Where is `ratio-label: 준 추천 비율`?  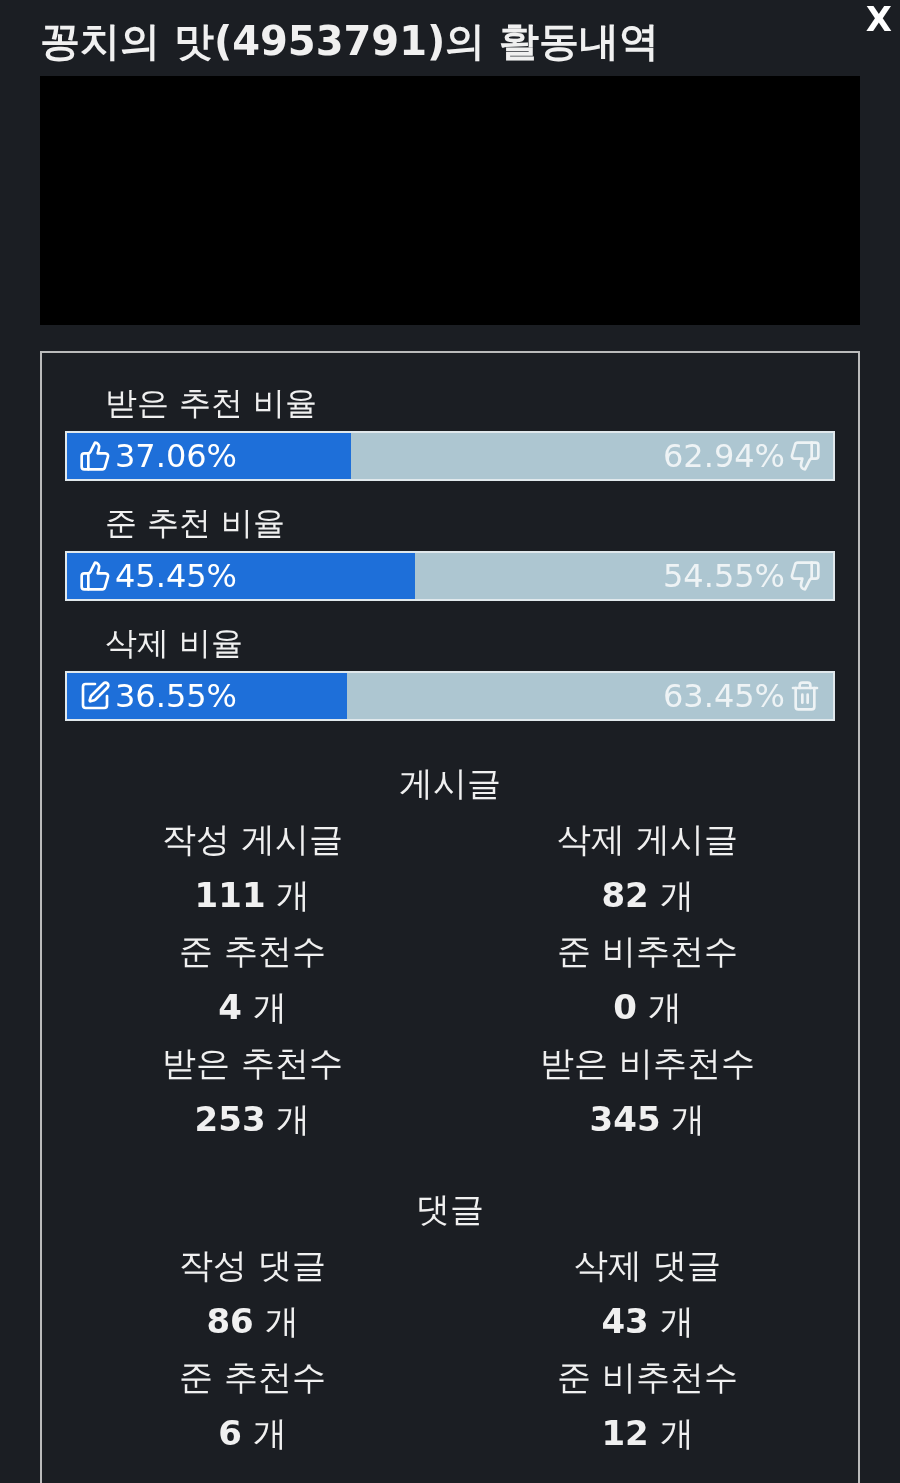
ratio-label: 준 추천 비율 is located at coordinates (195, 523).